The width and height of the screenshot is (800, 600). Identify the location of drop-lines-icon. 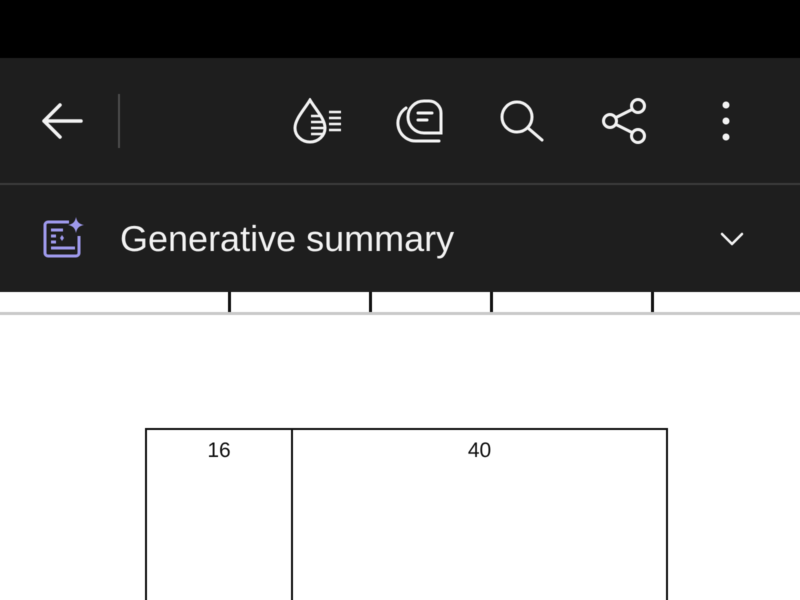
(318, 121).